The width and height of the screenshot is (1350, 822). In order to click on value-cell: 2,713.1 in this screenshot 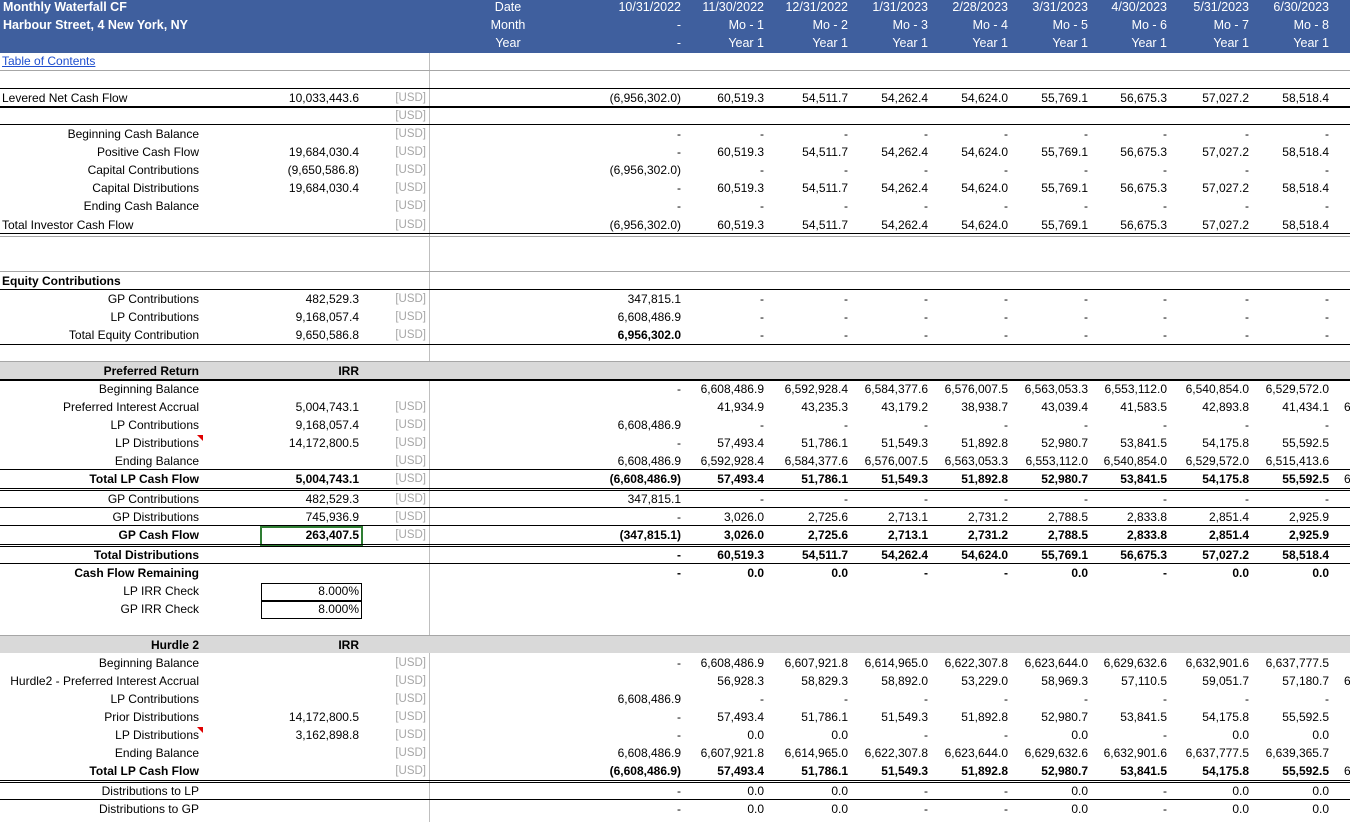, I will do `click(887, 517)`.